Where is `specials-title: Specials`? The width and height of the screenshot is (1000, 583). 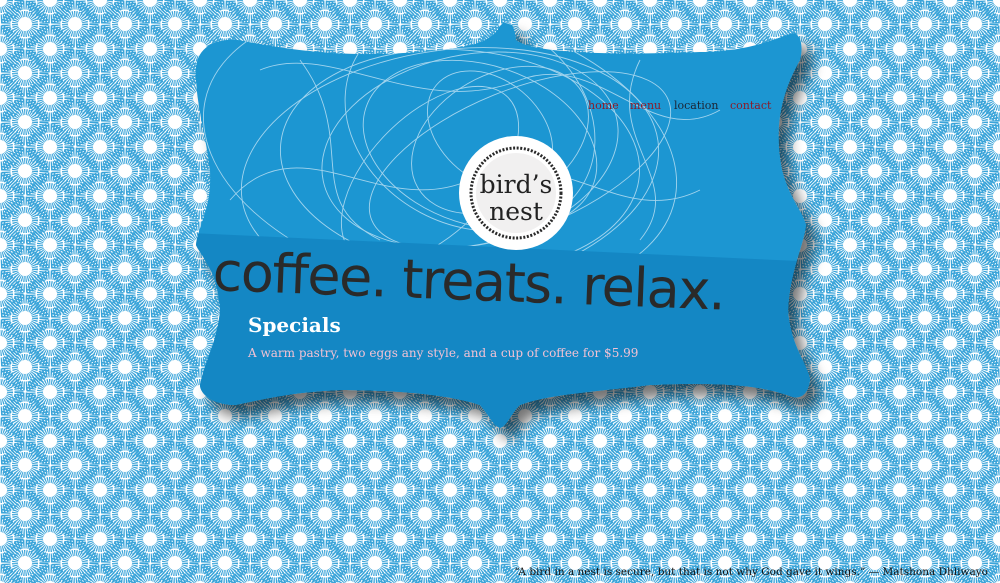
specials-title: Specials is located at coordinates (294, 325).